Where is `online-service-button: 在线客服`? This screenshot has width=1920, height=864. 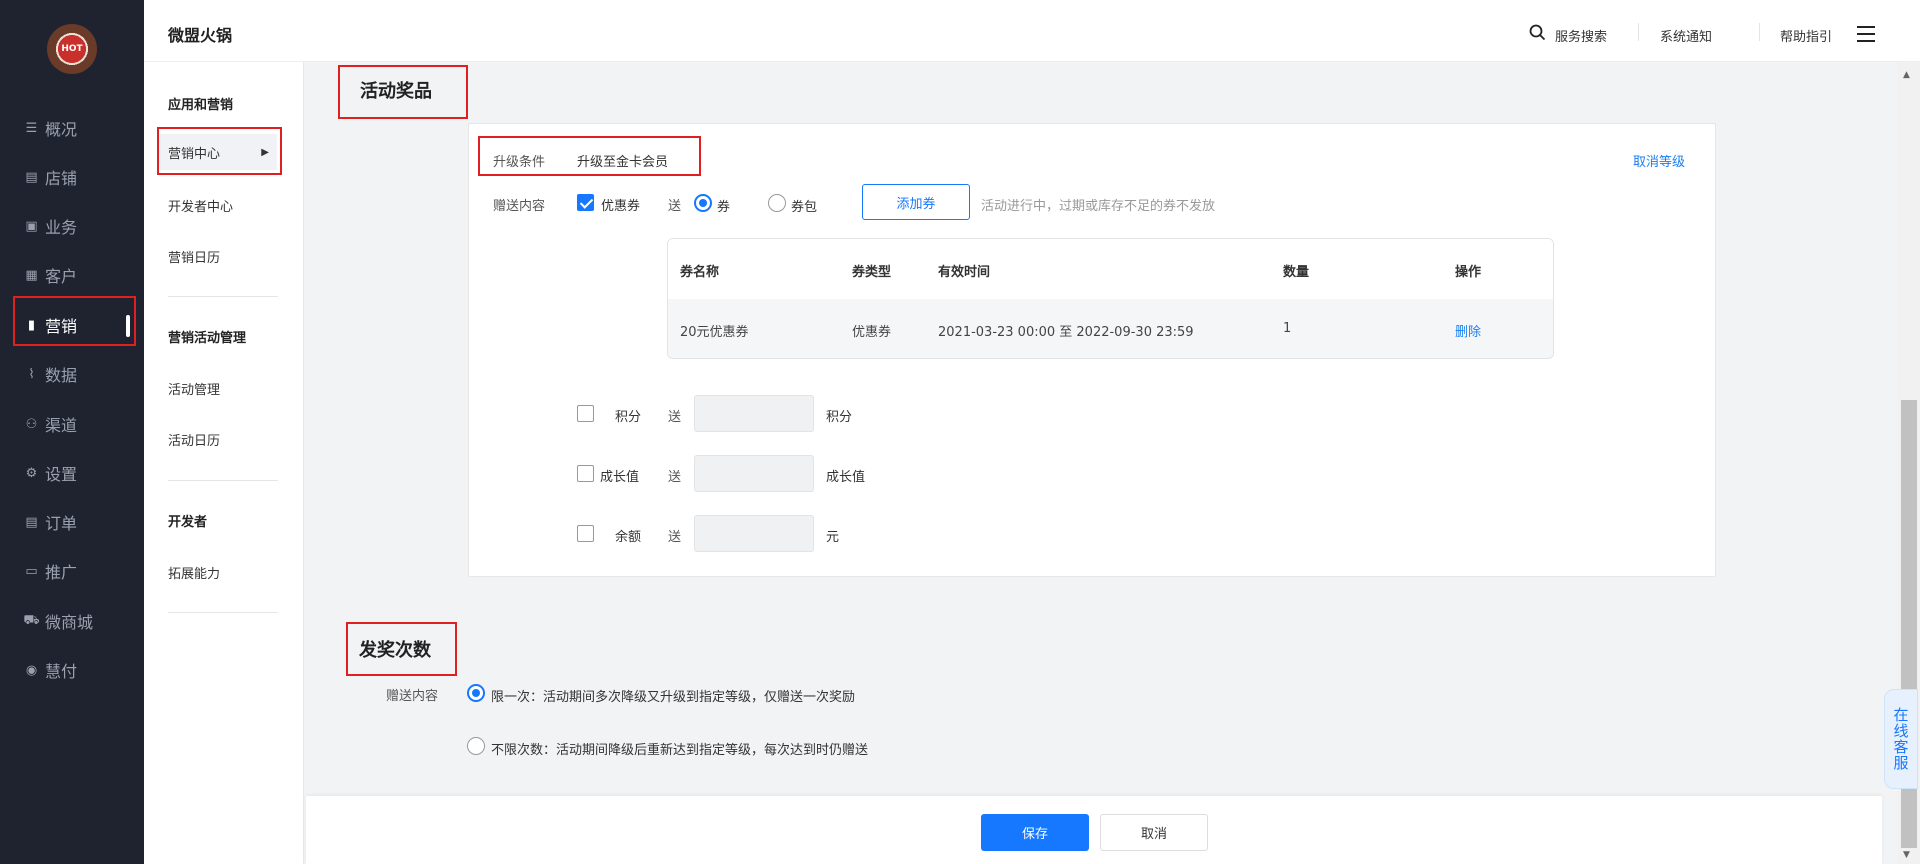
online-service-button: 在线客服 is located at coordinates (1901, 739).